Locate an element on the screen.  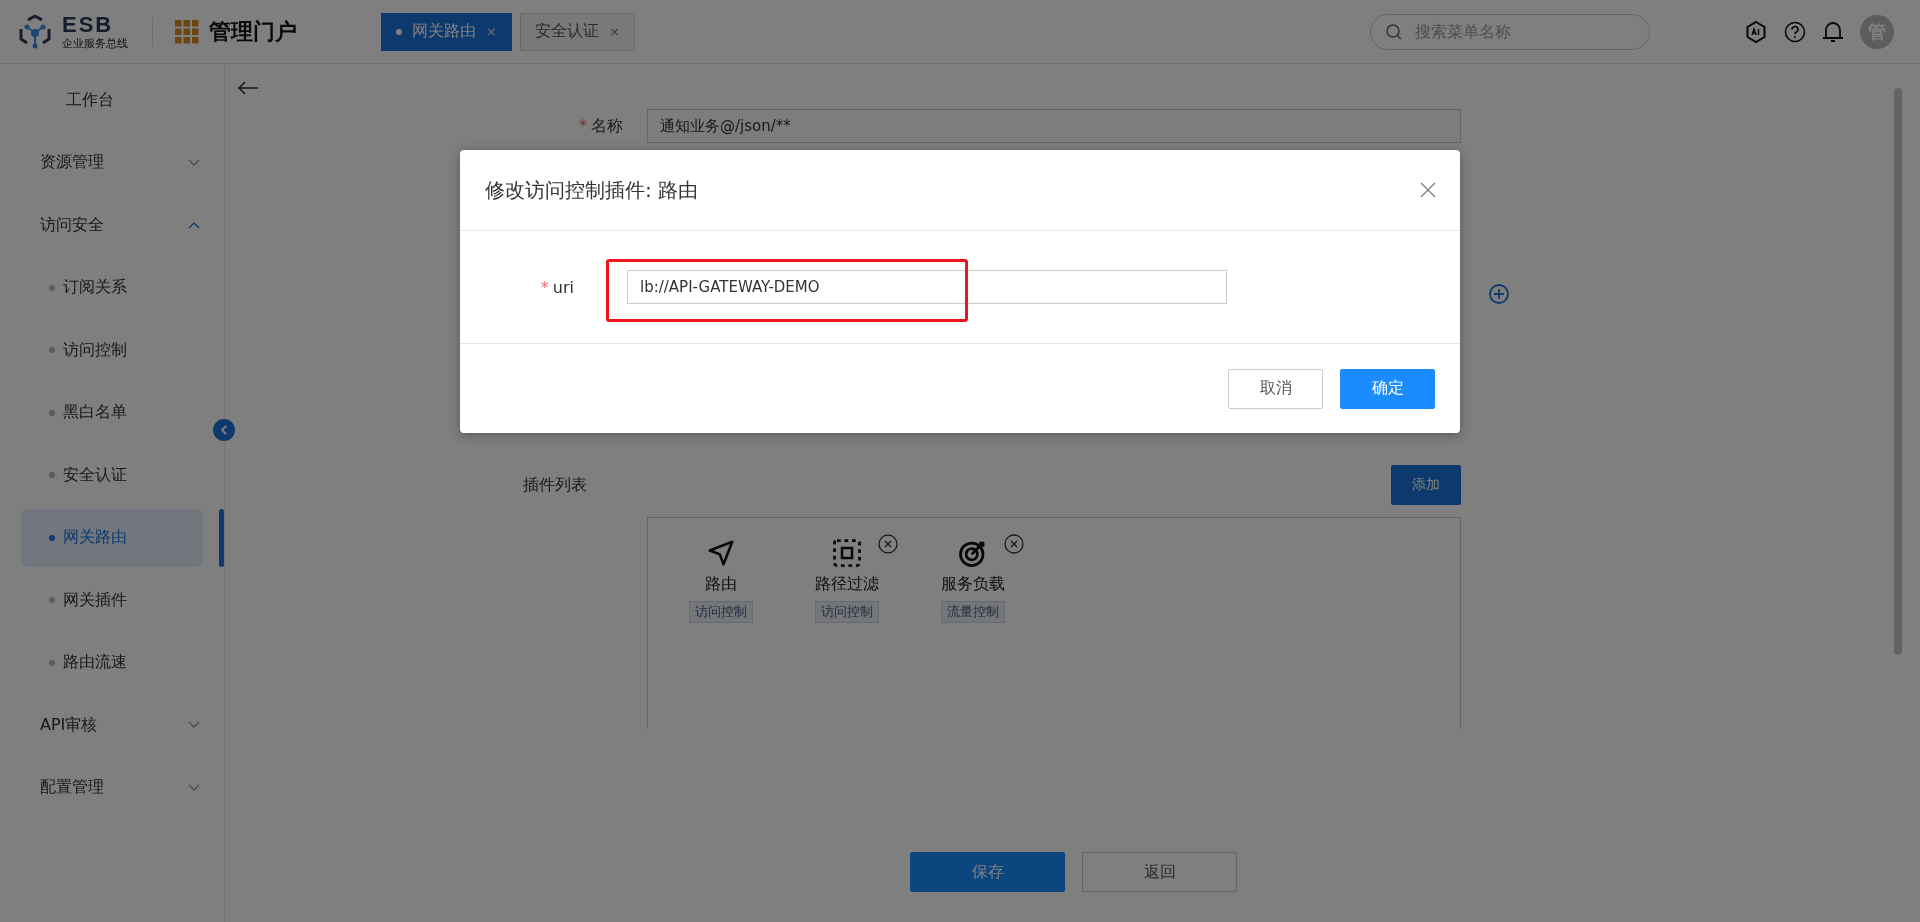
chevron-left-icon is located at coordinates (224, 430).